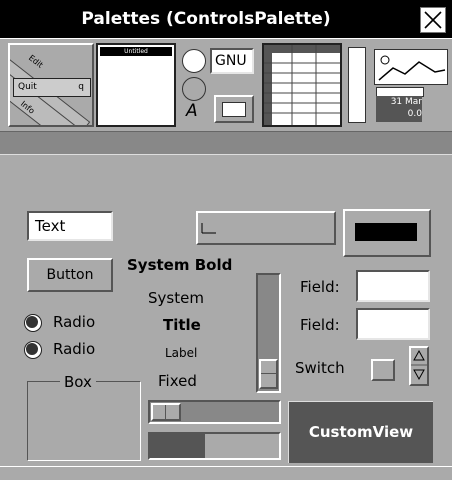 The image size is (452, 480). I want to click on stepper, so click(419, 366).